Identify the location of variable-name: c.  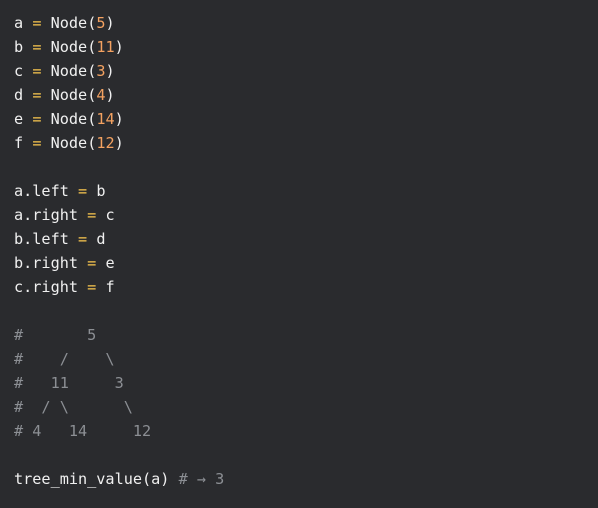
(19, 71).